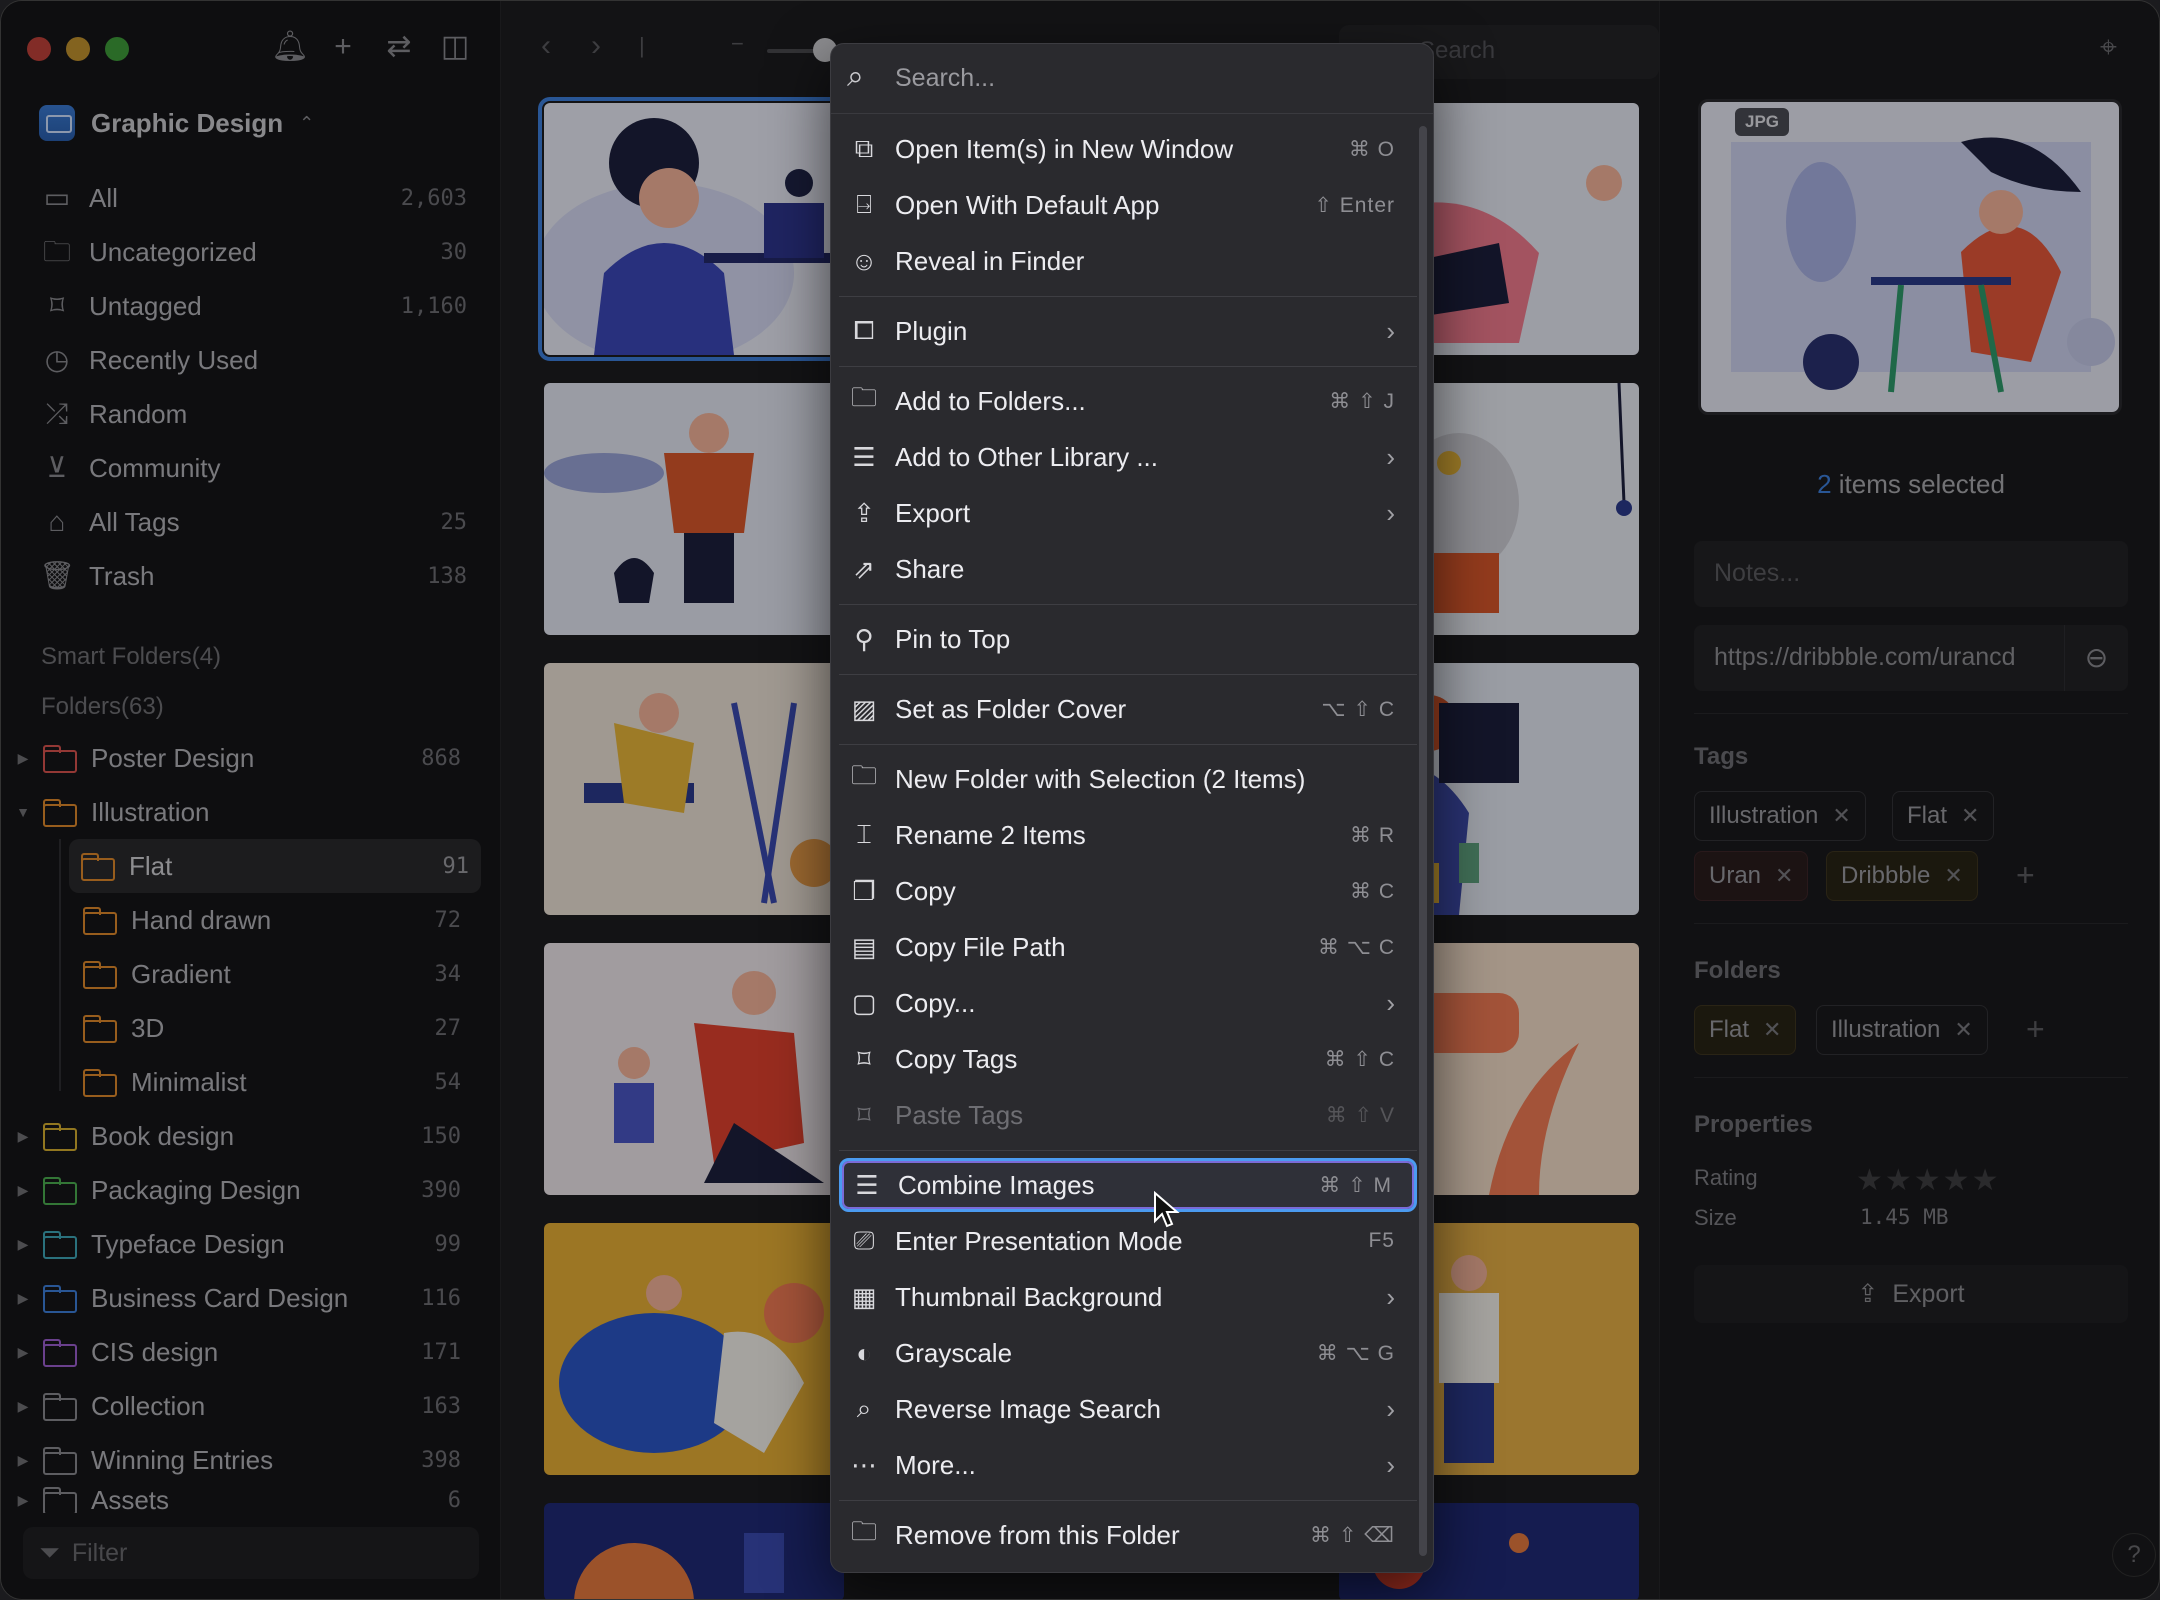  I want to click on sidebar-item-all-tags: ⌂ All Tags 25, so click(254, 522).